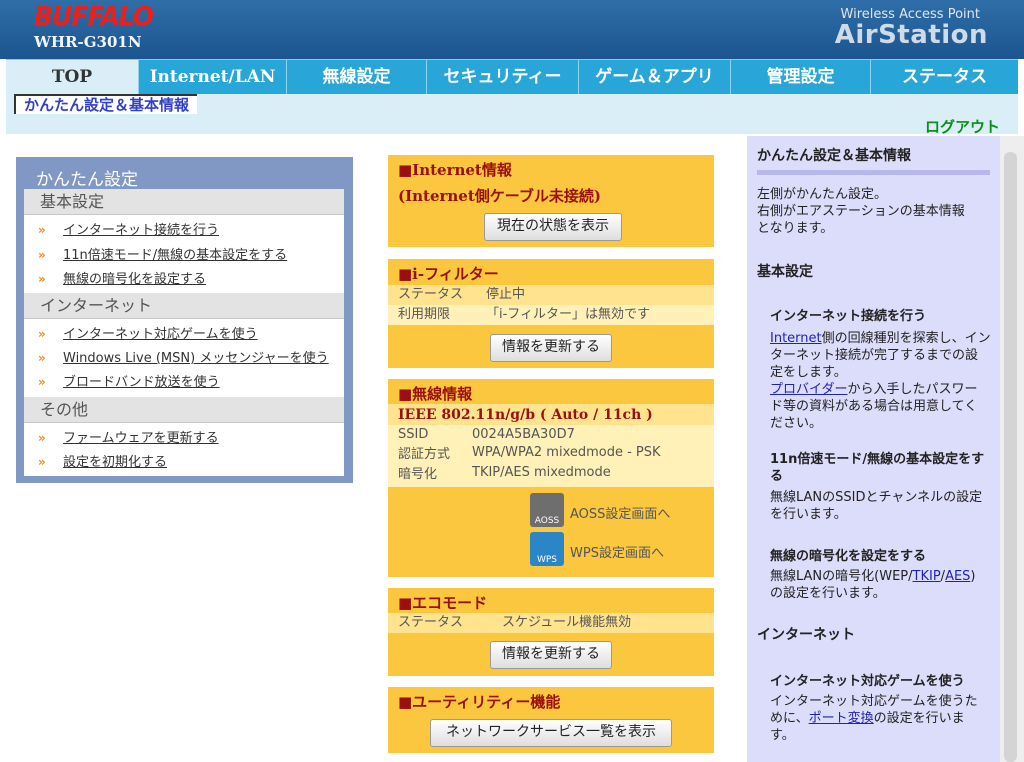 The height and width of the screenshot is (762, 1024). Describe the element at coordinates (106, 104) in the screenshot. I see `breadcrumb: かんたん設定＆基本情報` at that location.